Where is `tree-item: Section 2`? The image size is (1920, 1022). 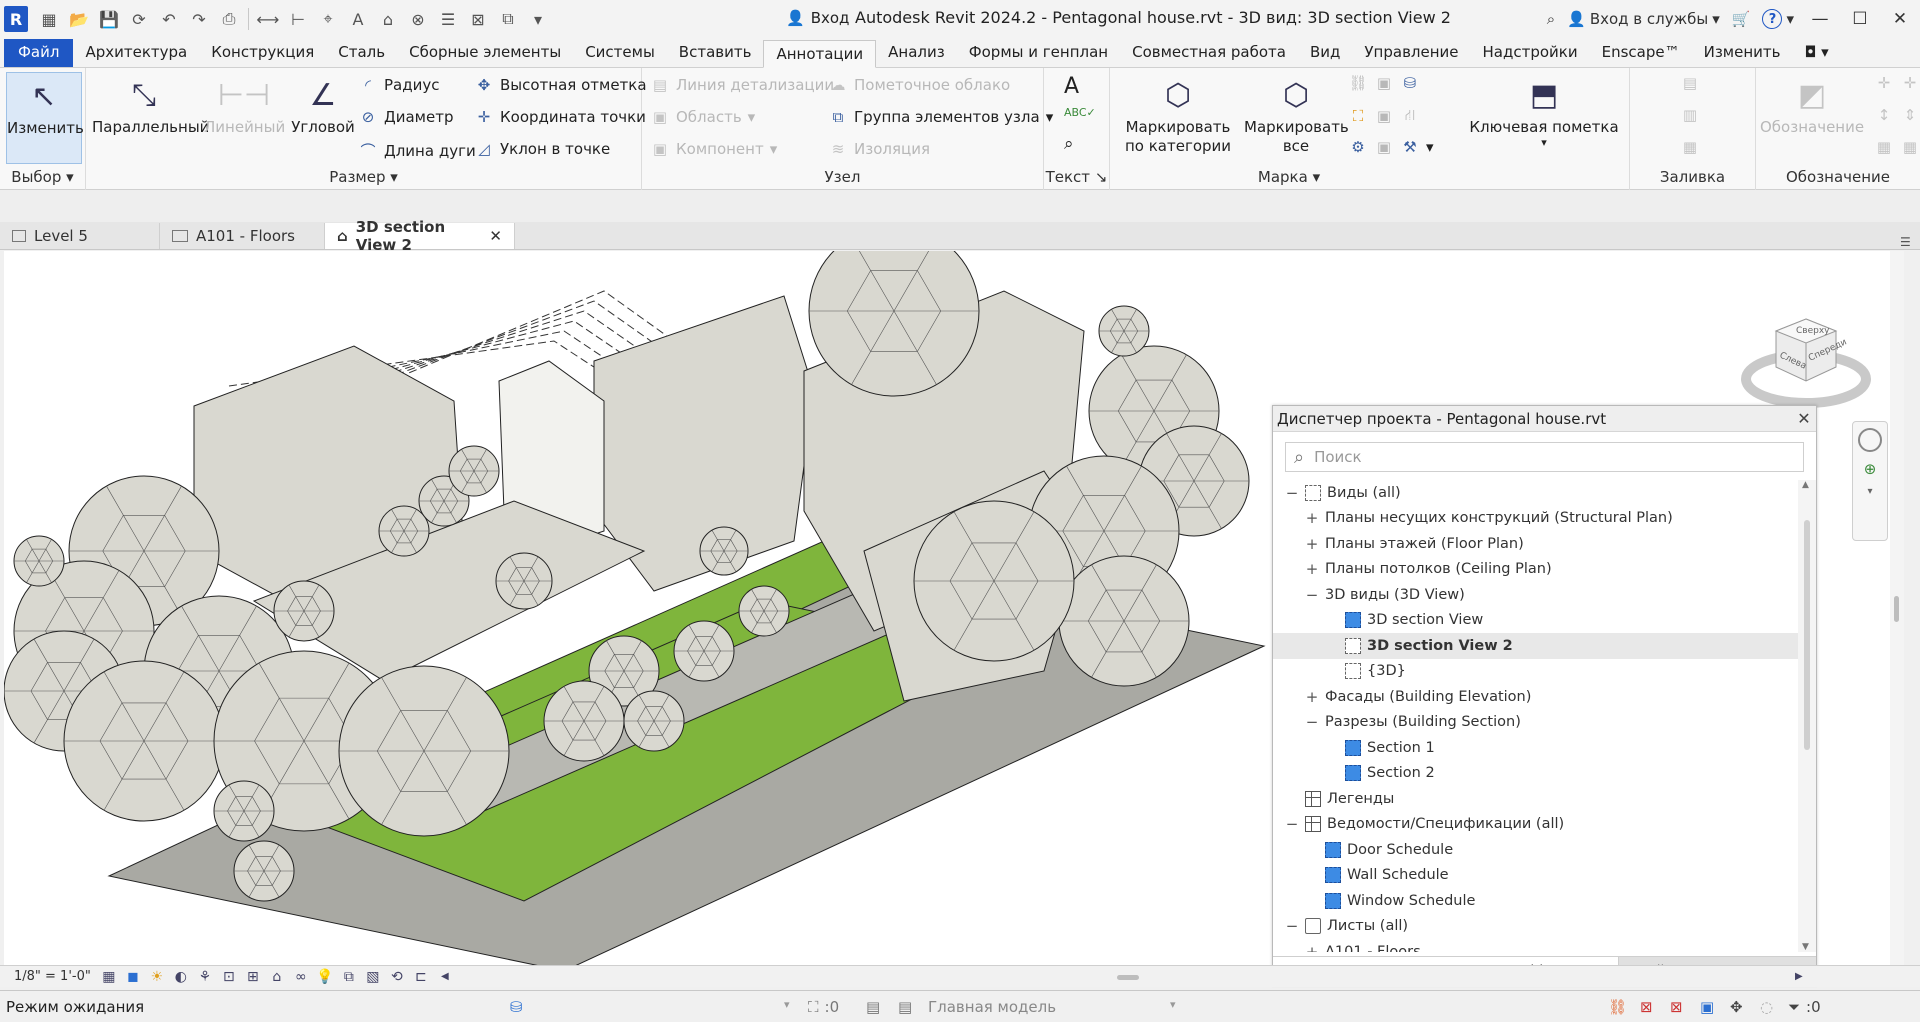 tree-item: Section 2 is located at coordinates (1536, 774).